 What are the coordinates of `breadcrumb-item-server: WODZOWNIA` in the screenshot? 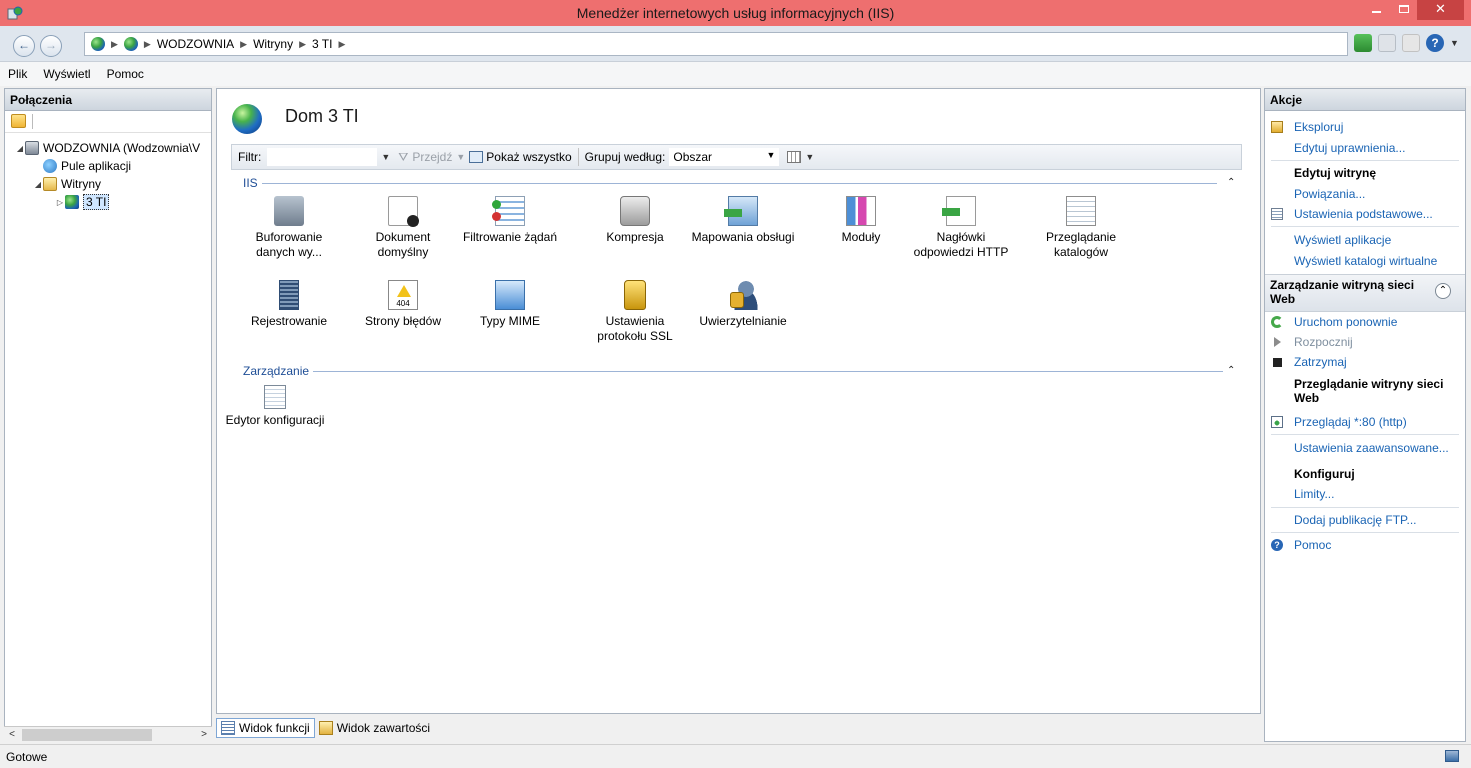 It's located at (195, 44).